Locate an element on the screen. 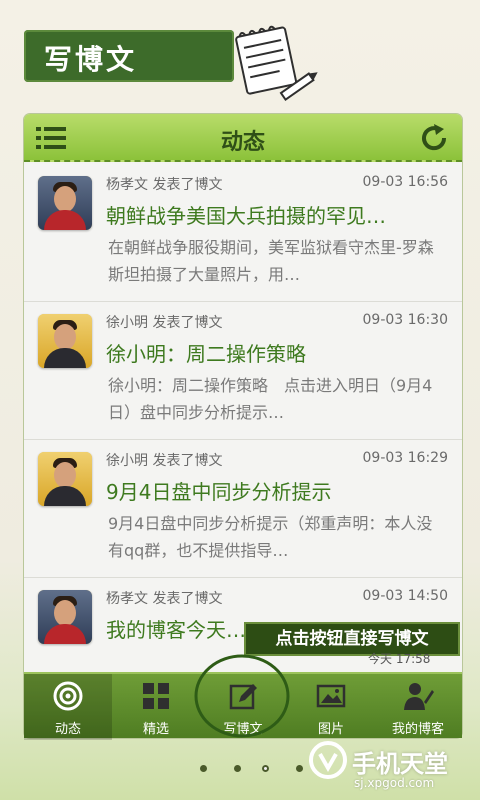  write-blog-banner: 写博文 is located at coordinates (129, 56).